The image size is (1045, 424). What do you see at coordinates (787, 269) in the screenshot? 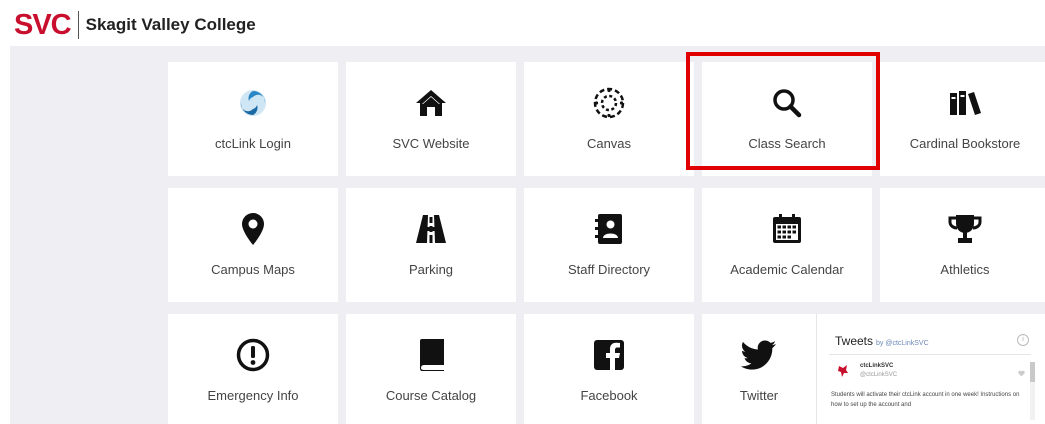
I see `tile-label: Academic Calendar` at bounding box center [787, 269].